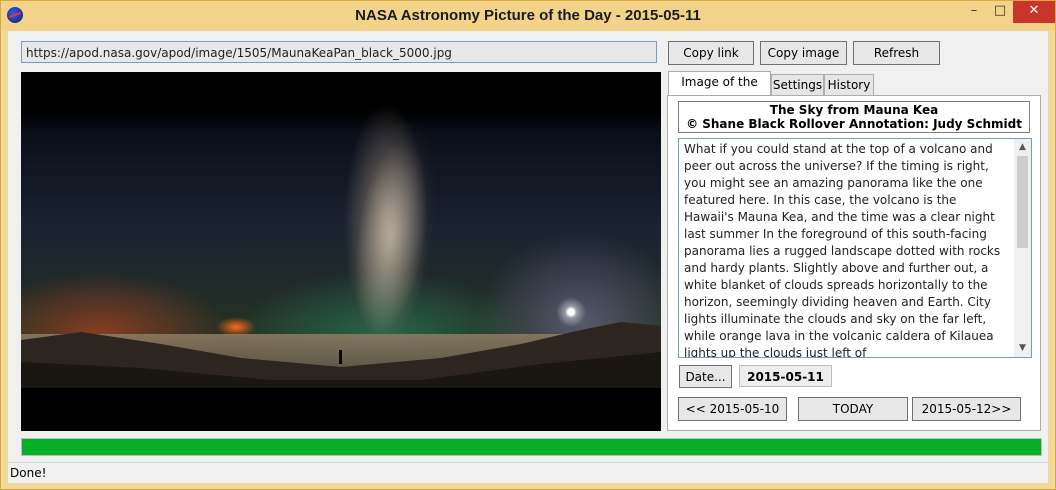 The width and height of the screenshot is (1056, 490). I want to click on minimize-button: –, so click(974, 12).